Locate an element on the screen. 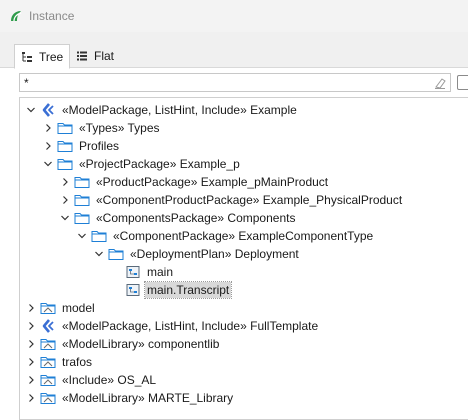  tab-tree-label: Tree is located at coordinates (51, 56).